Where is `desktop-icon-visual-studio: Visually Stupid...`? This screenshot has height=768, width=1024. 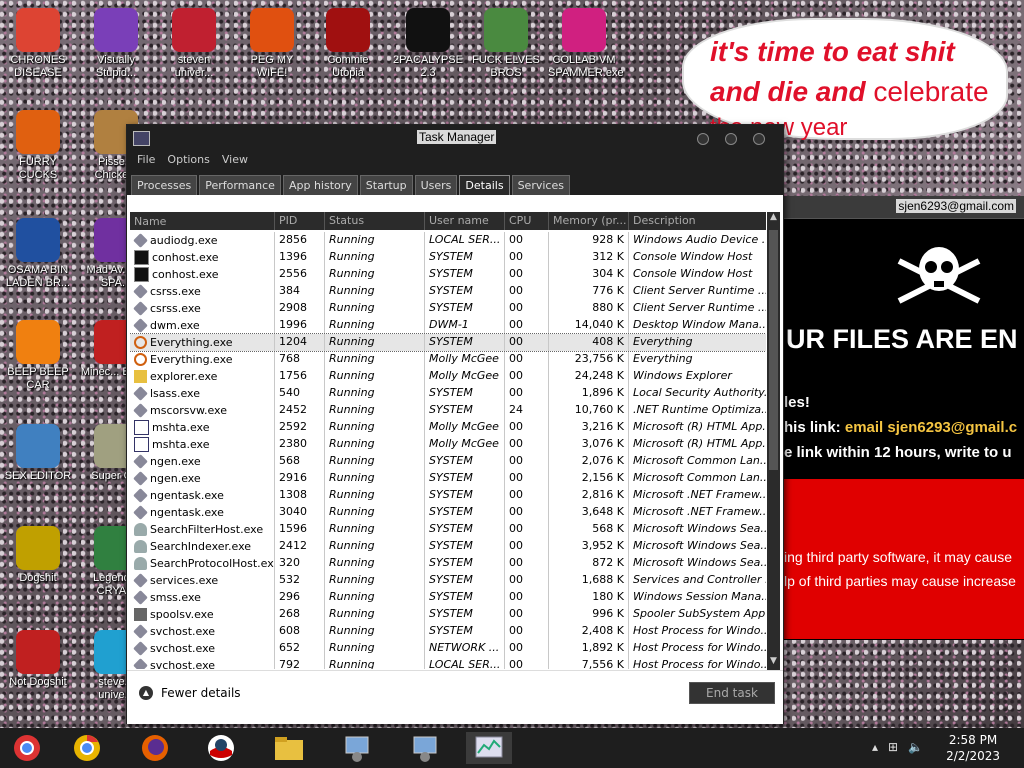
desktop-icon-visual-studio: Visually Stupid... is located at coordinates (116, 44).